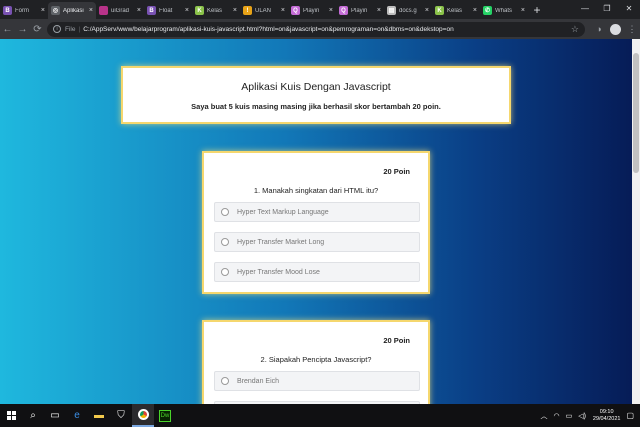 This screenshot has height=427, width=640. Describe the element at coordinates (55, 10) in the screenshot. I see `globe-icon: ◎` at that location.